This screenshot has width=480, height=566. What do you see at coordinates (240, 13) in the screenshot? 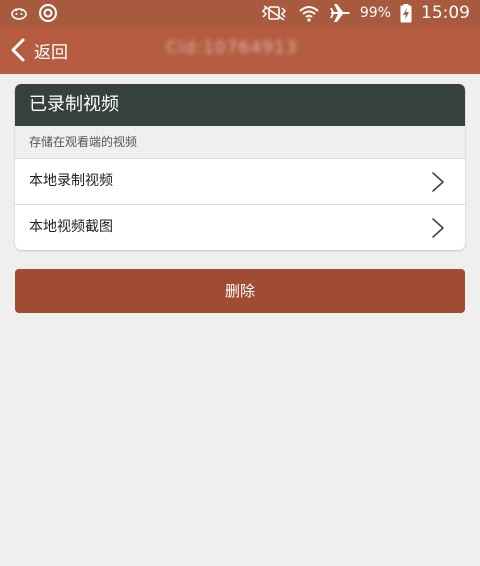
I see `status-bar: 99% 15:09` at bounding box center [240, 13].